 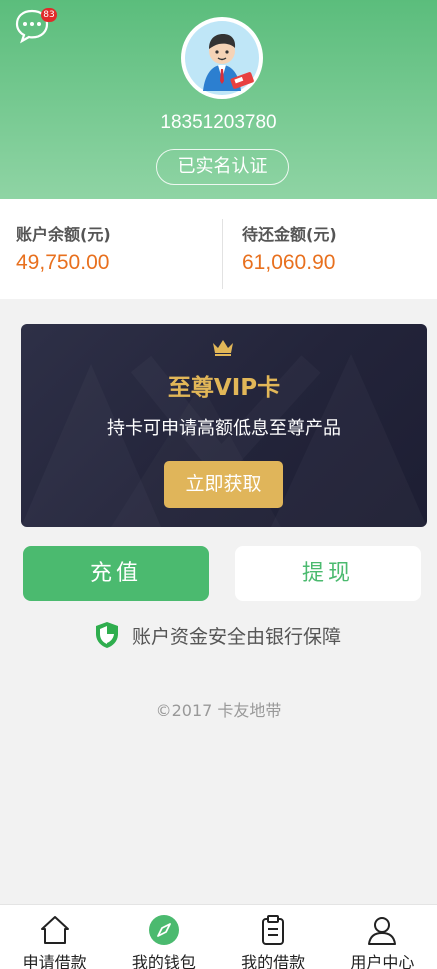 What do you see at coordinates (328, 573) in the screenshot?
I see `withdraw-button: 提现` at bounding box center [328, 573].